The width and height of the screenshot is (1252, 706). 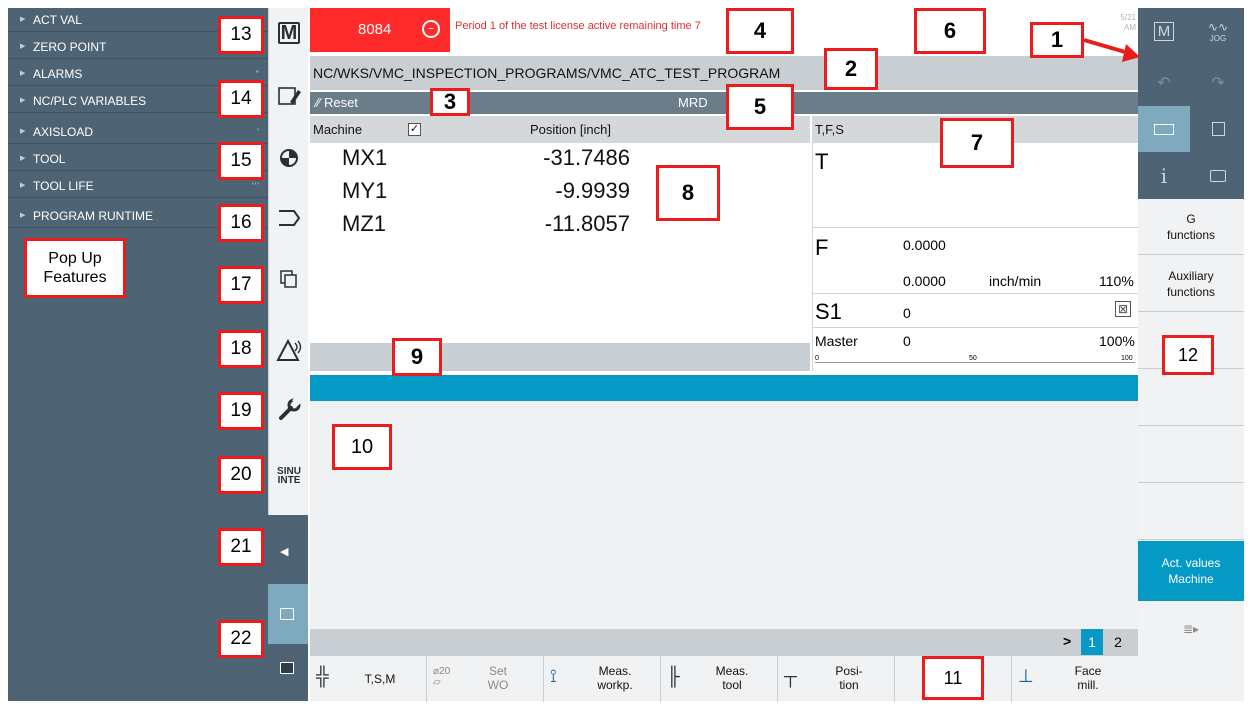 I want to click on undo-icon: ↶, so click(x=1164, y=83).